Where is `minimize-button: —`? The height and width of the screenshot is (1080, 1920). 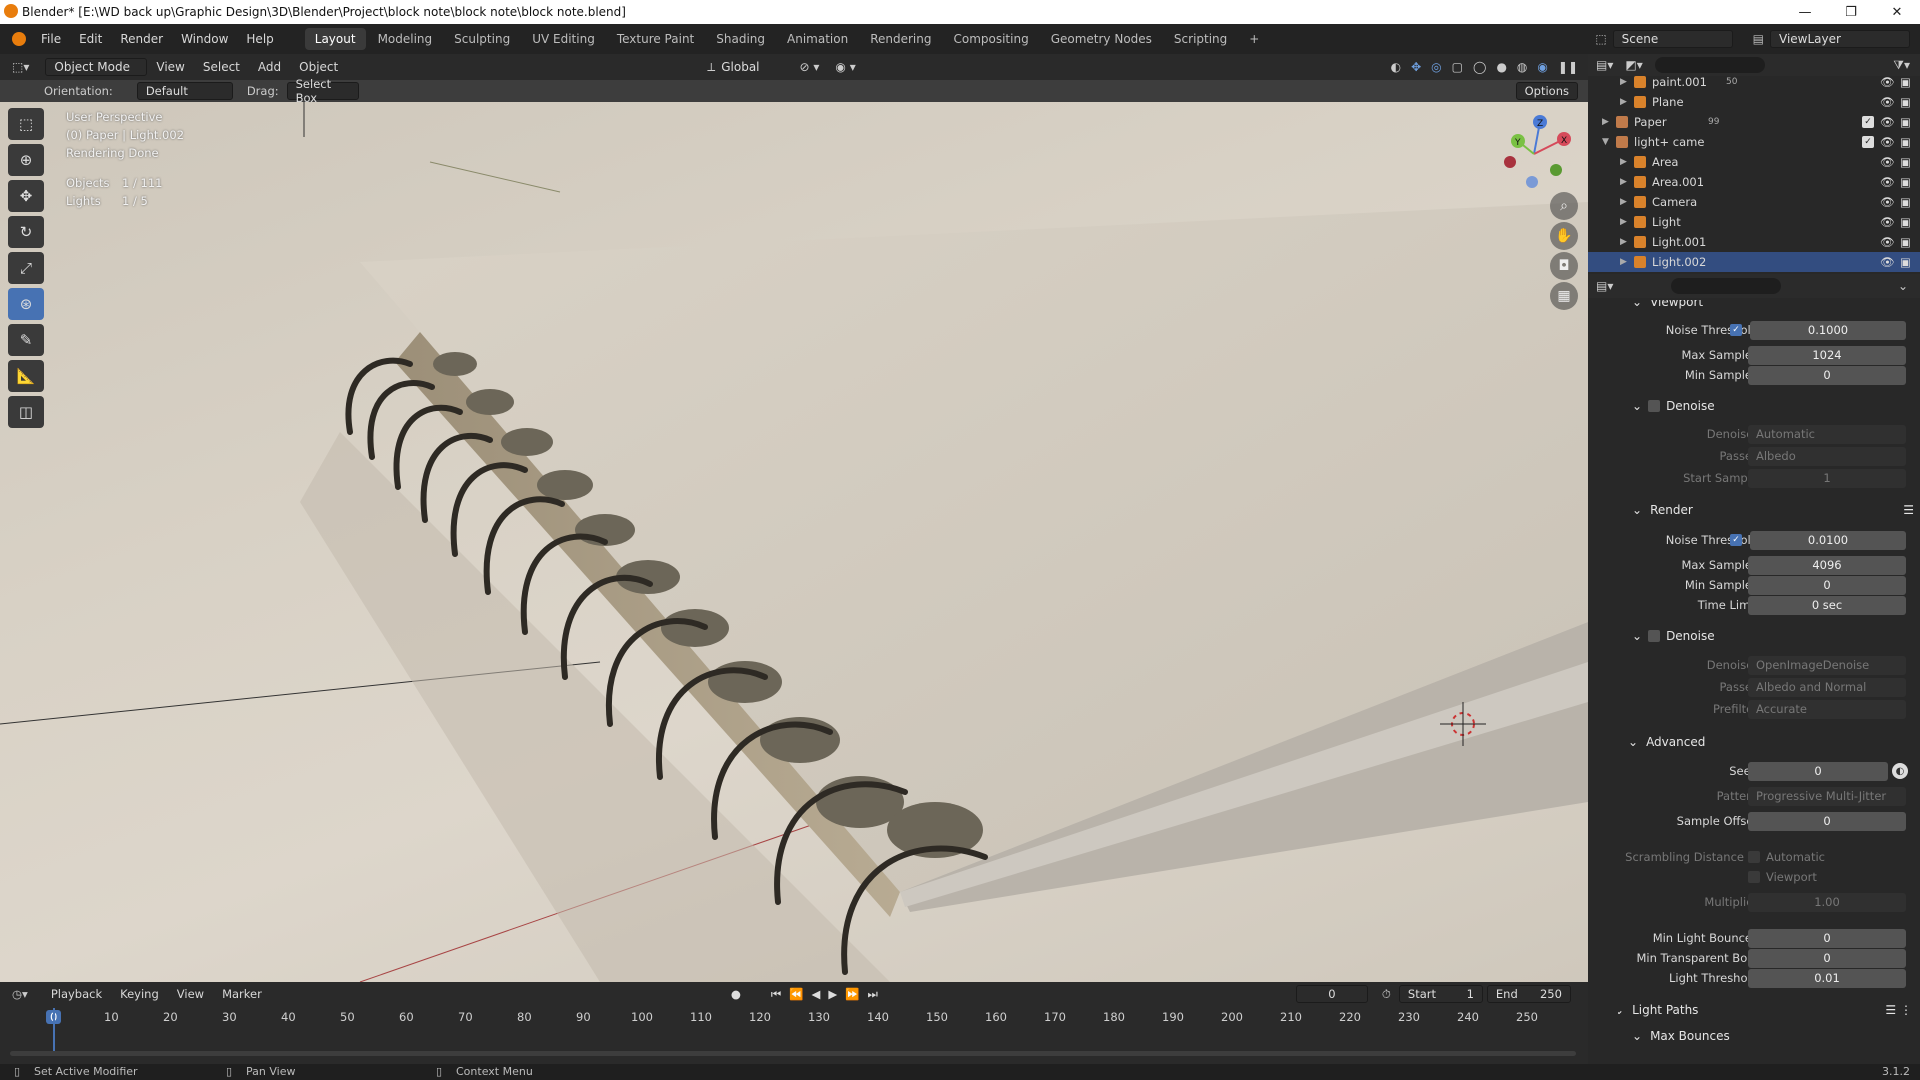
minimize-button: — is located at coordinates (1805, 12).